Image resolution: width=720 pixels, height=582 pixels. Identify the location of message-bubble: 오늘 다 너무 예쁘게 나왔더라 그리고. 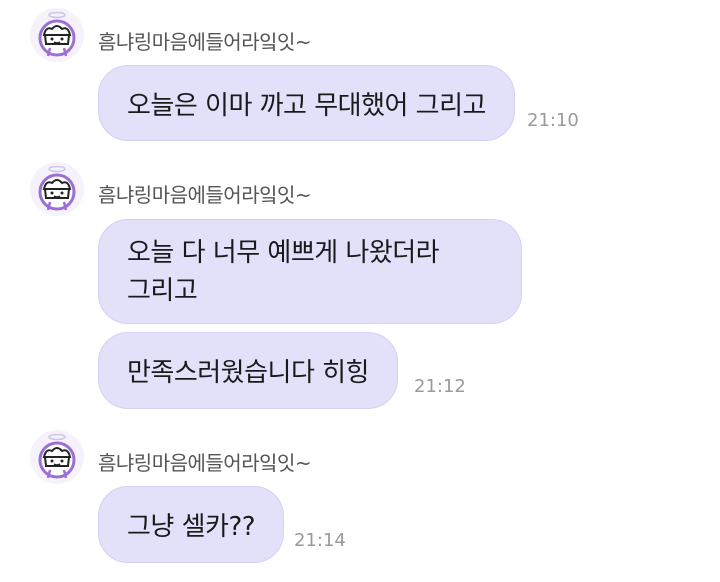
(310, 271).